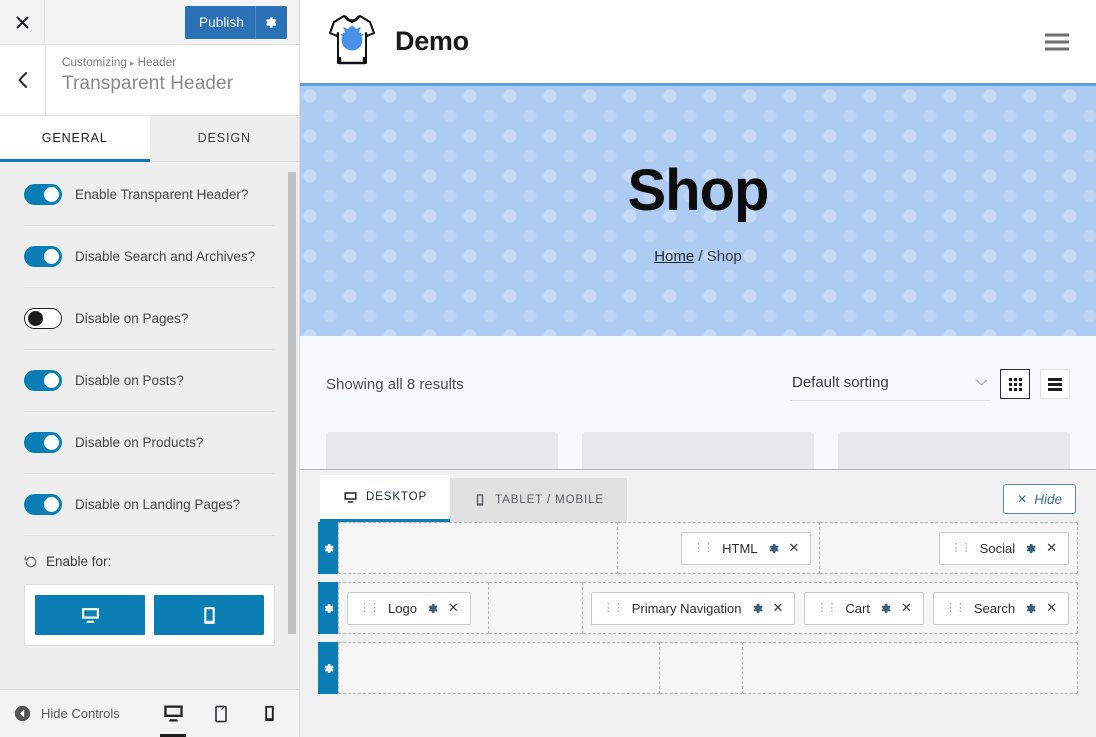  Describe the element at coordinates (43, 380) in the screenshot. I see `toggle-disable-on-posts` at that location.